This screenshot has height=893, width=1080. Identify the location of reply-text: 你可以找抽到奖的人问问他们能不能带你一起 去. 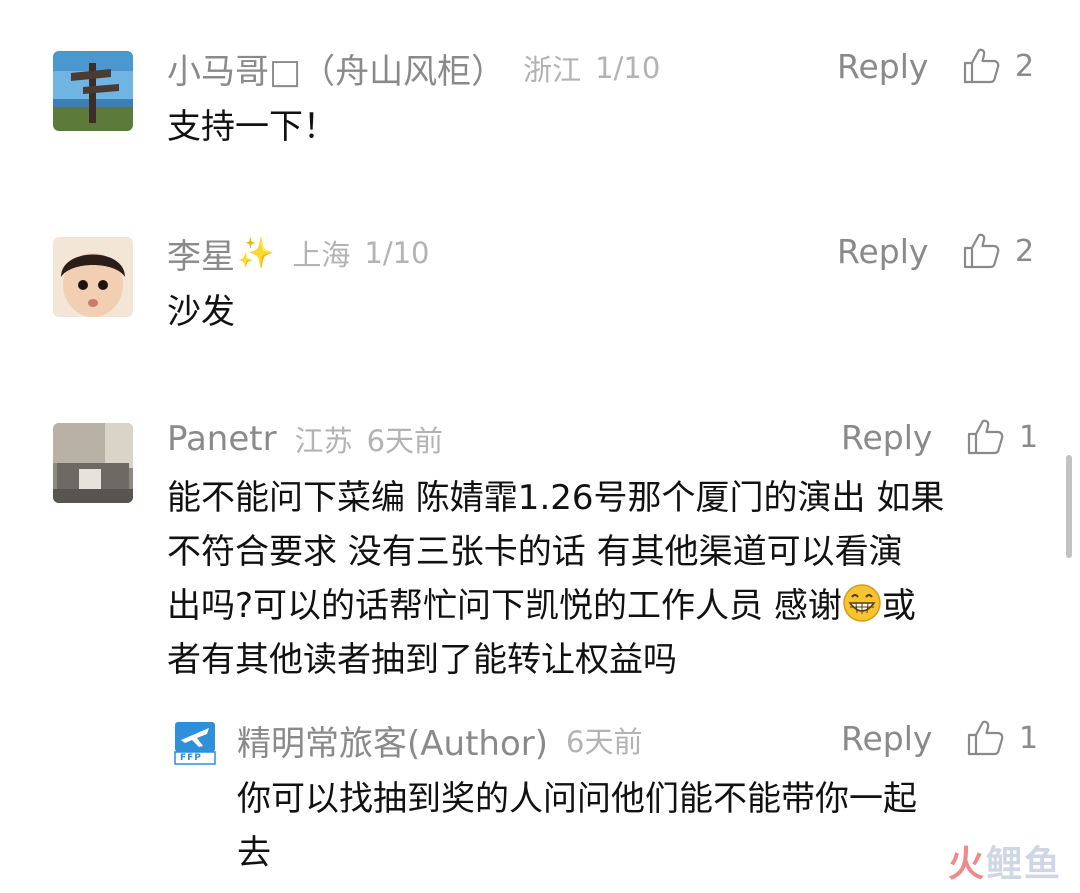
(577, 826).